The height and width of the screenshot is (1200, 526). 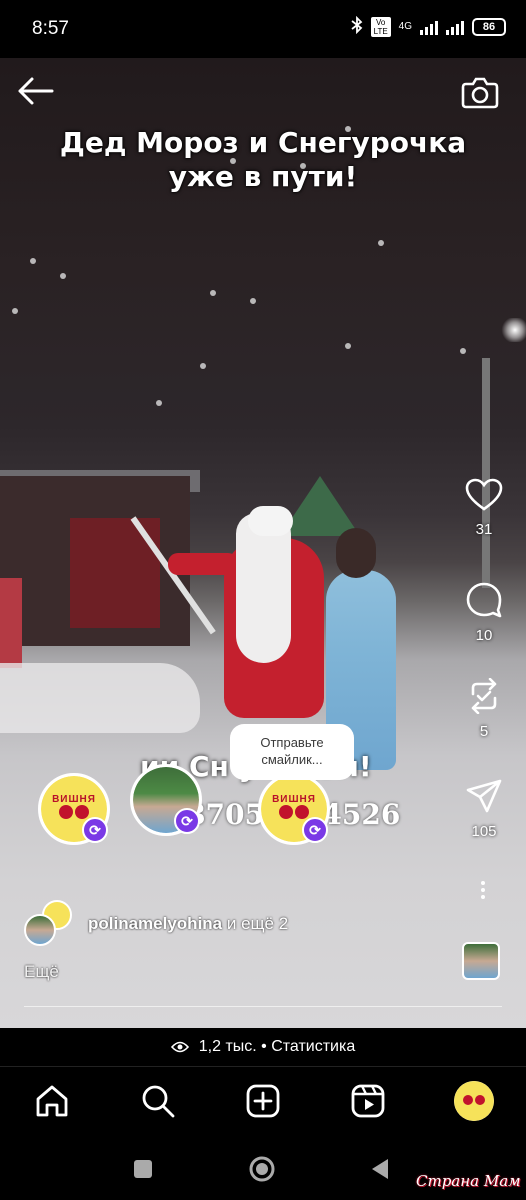 I want to click on status-time: 8:57, so click(x=50, y=28).